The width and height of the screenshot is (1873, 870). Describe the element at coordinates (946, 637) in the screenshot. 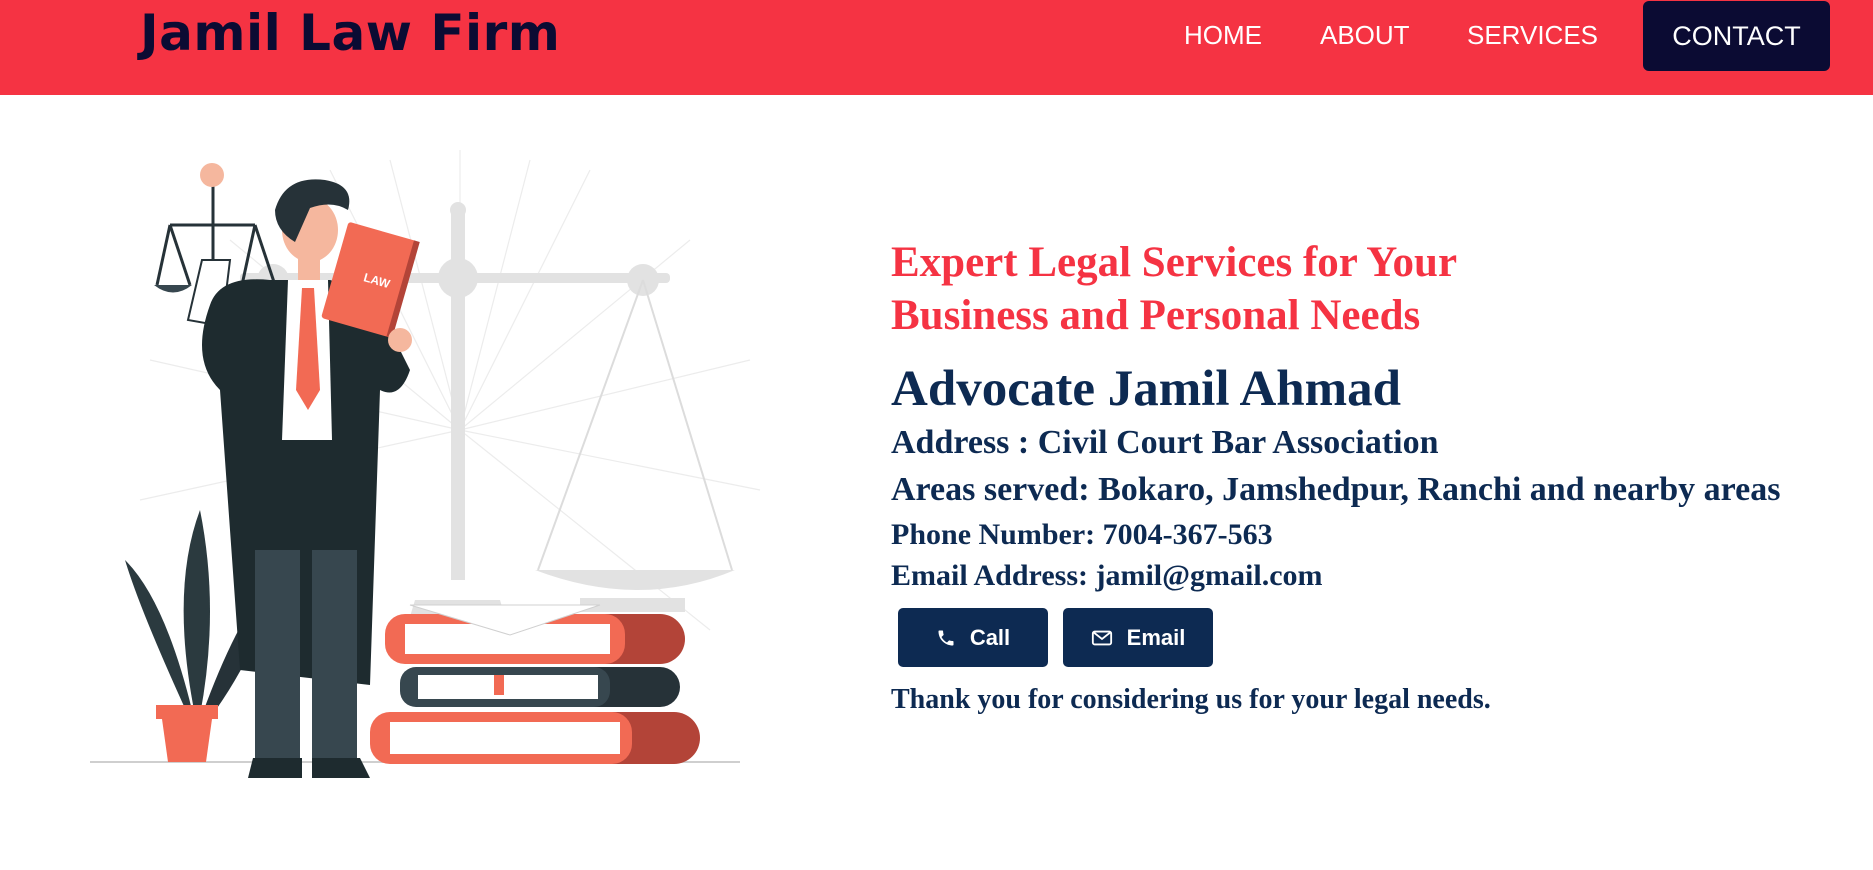

I see `phone-icon` at that location.